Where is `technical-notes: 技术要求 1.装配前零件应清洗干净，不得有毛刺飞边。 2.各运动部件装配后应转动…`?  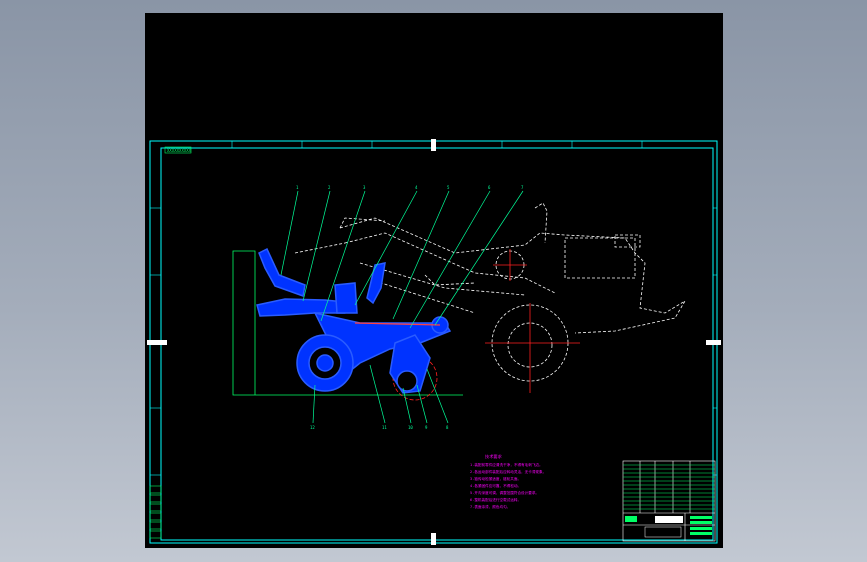 technical-notes: 技术要求 1.装配前零件应清洗干净，不得有毛刺飞边。 2.各运动部件装配后应转动… is located at coordinates (508, 481).